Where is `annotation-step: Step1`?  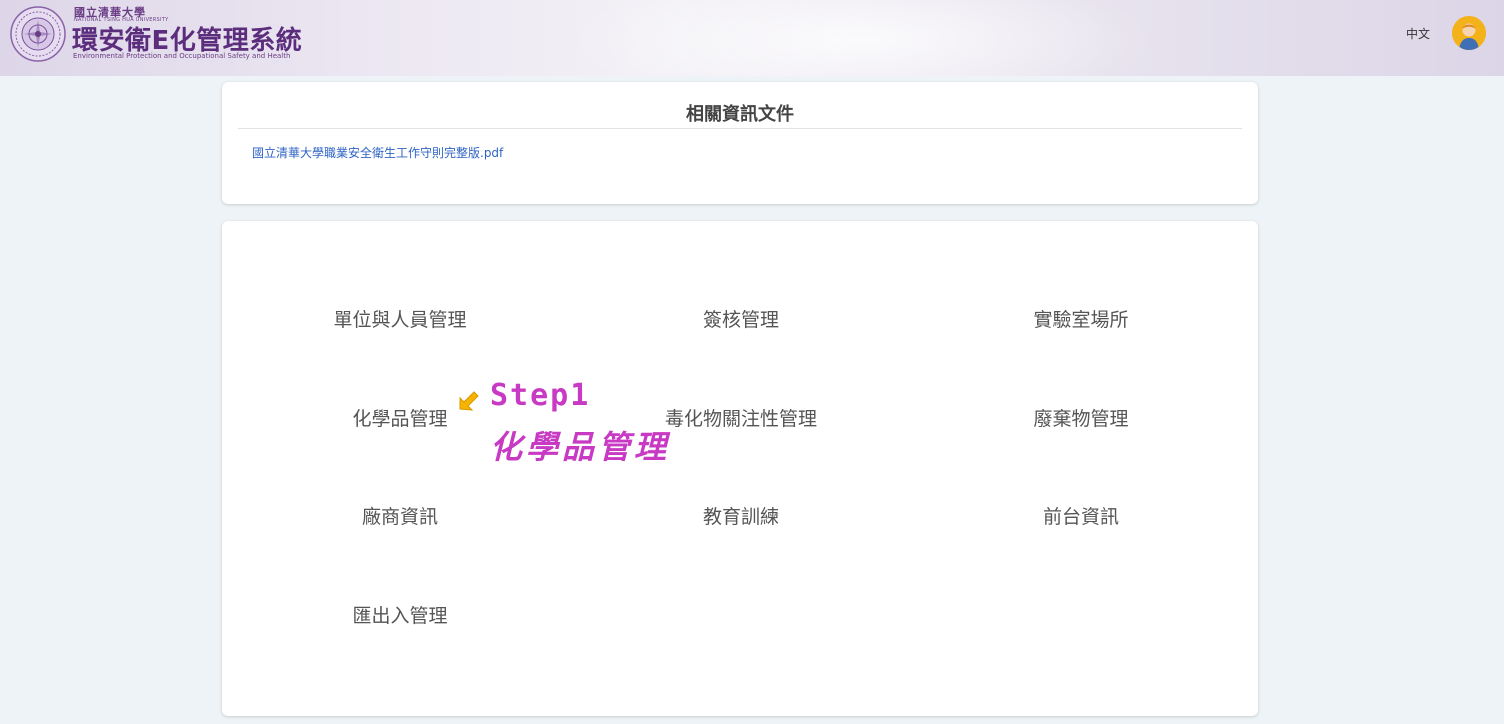 annotation-step: Step1 is located at coordinates (540, 395).